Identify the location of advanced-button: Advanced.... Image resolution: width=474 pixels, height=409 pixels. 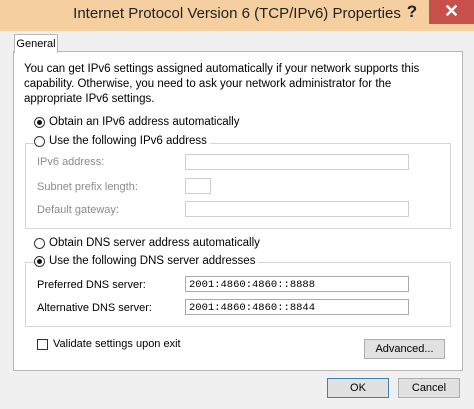
(404, 349).